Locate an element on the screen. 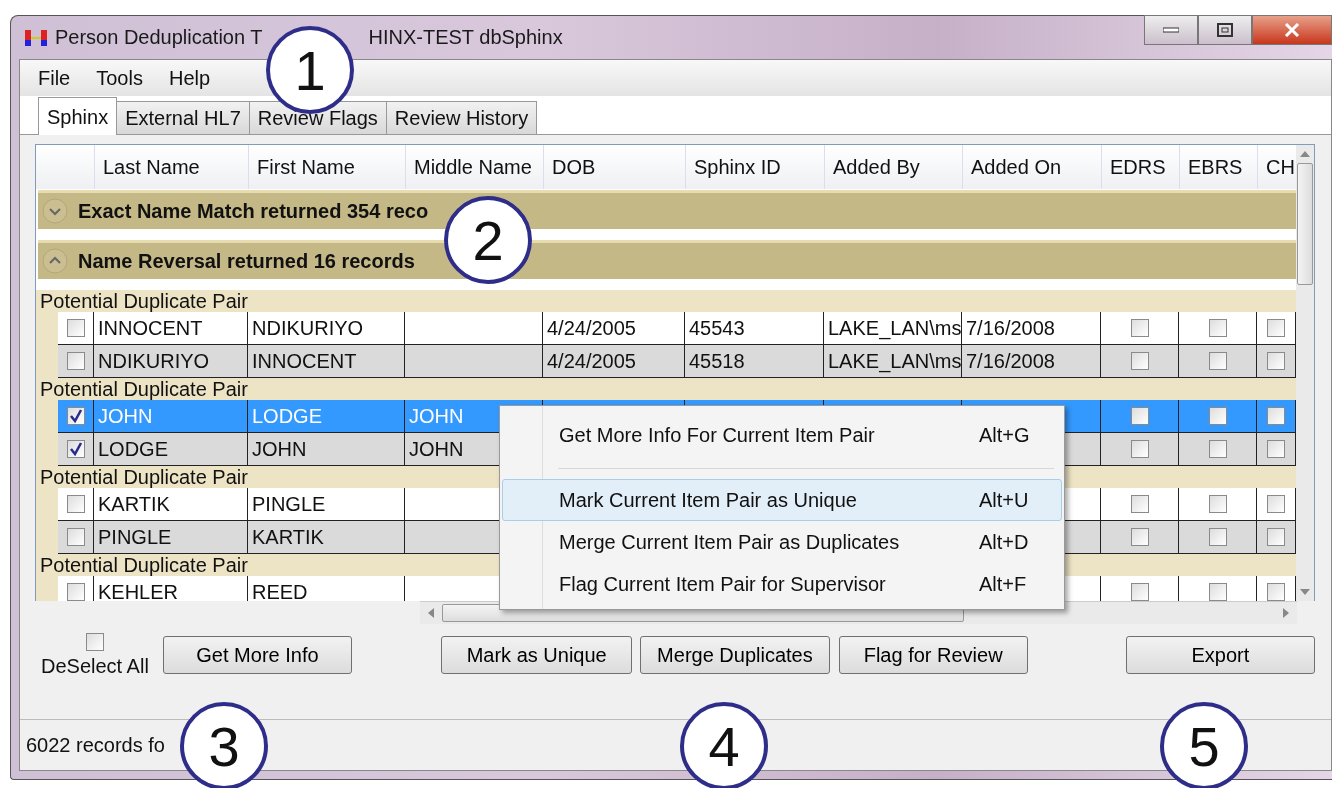 The width and height of the screenshot is (1332, 788). action-button: Get More Info is located at coordinates (257, 655).